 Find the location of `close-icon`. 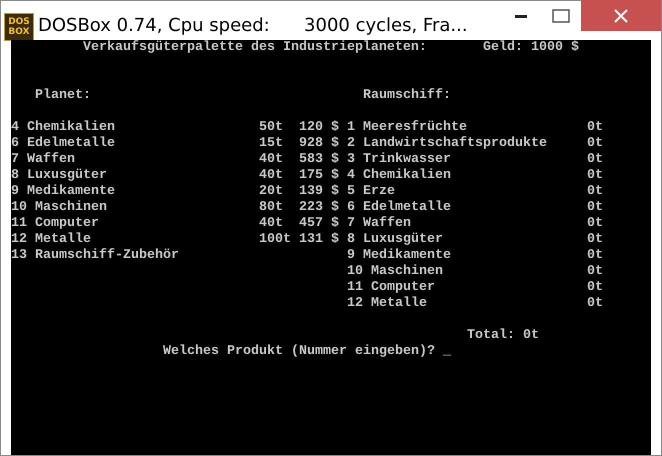

close-icon is located at coordinates (621, 15).